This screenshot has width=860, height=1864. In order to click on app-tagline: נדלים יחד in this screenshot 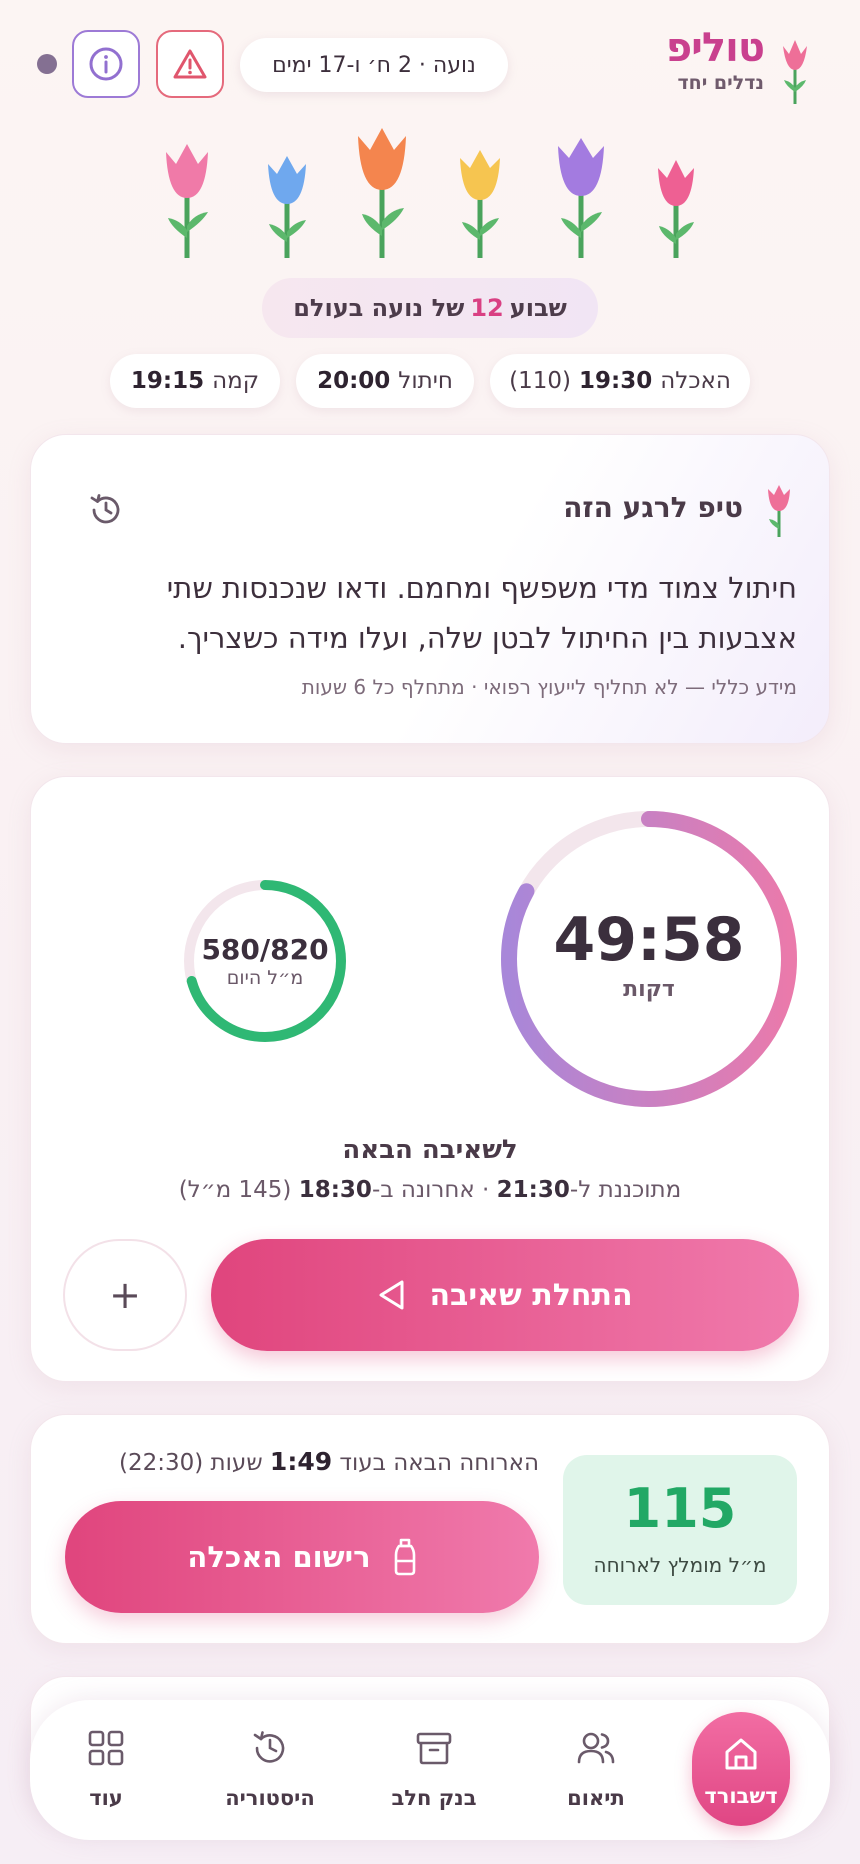, I will do `click(720, 83)`.